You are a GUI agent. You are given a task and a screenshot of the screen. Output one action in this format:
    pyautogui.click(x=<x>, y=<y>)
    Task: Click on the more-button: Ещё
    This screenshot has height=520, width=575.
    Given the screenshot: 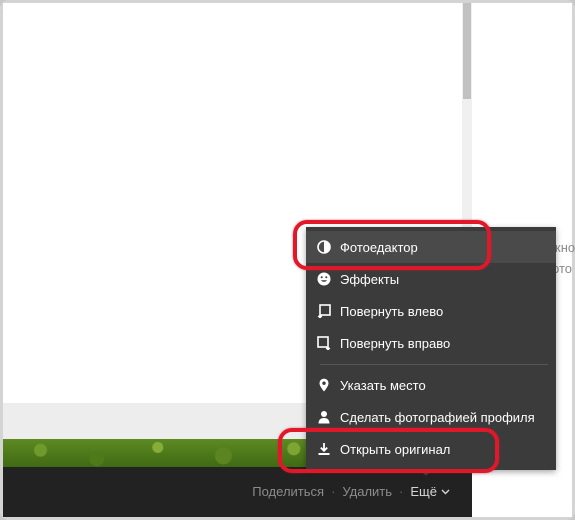 What is the action you would take?
    pyautogui.click(x=430, y=491)
    